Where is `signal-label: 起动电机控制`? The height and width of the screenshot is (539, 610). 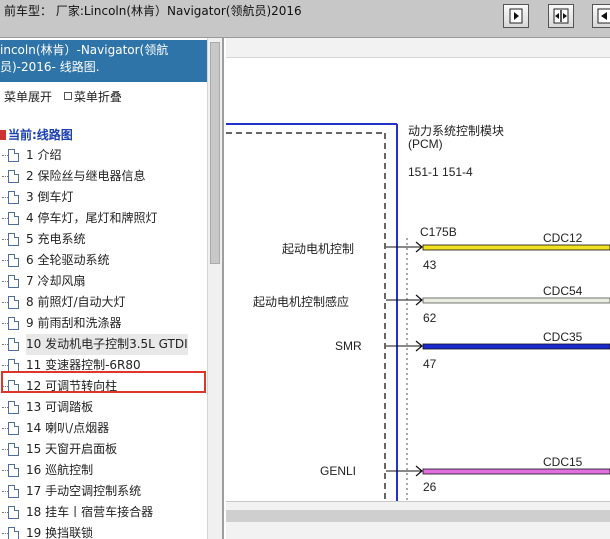
signal-label: 起动电机控制 is located at coordinates (318, 249).